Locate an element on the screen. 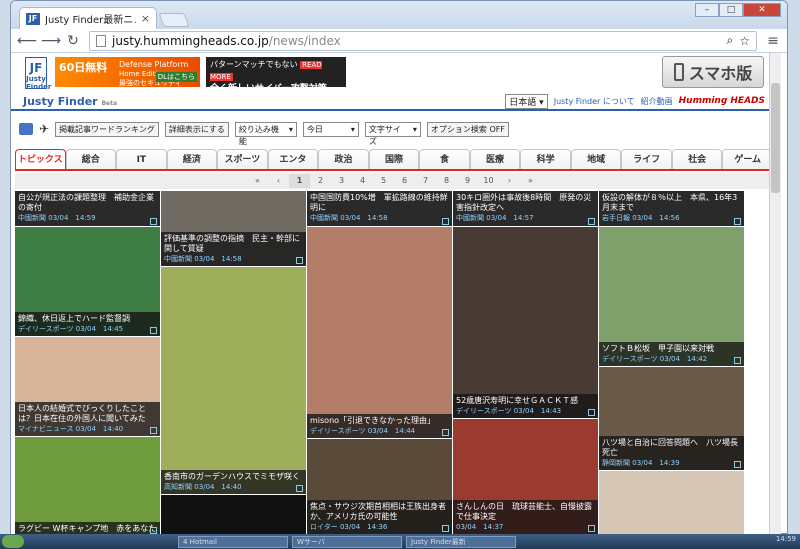 The width and height of the screenshot is (800, 549). tab-category: 食 is located at coordinates (444, 159).